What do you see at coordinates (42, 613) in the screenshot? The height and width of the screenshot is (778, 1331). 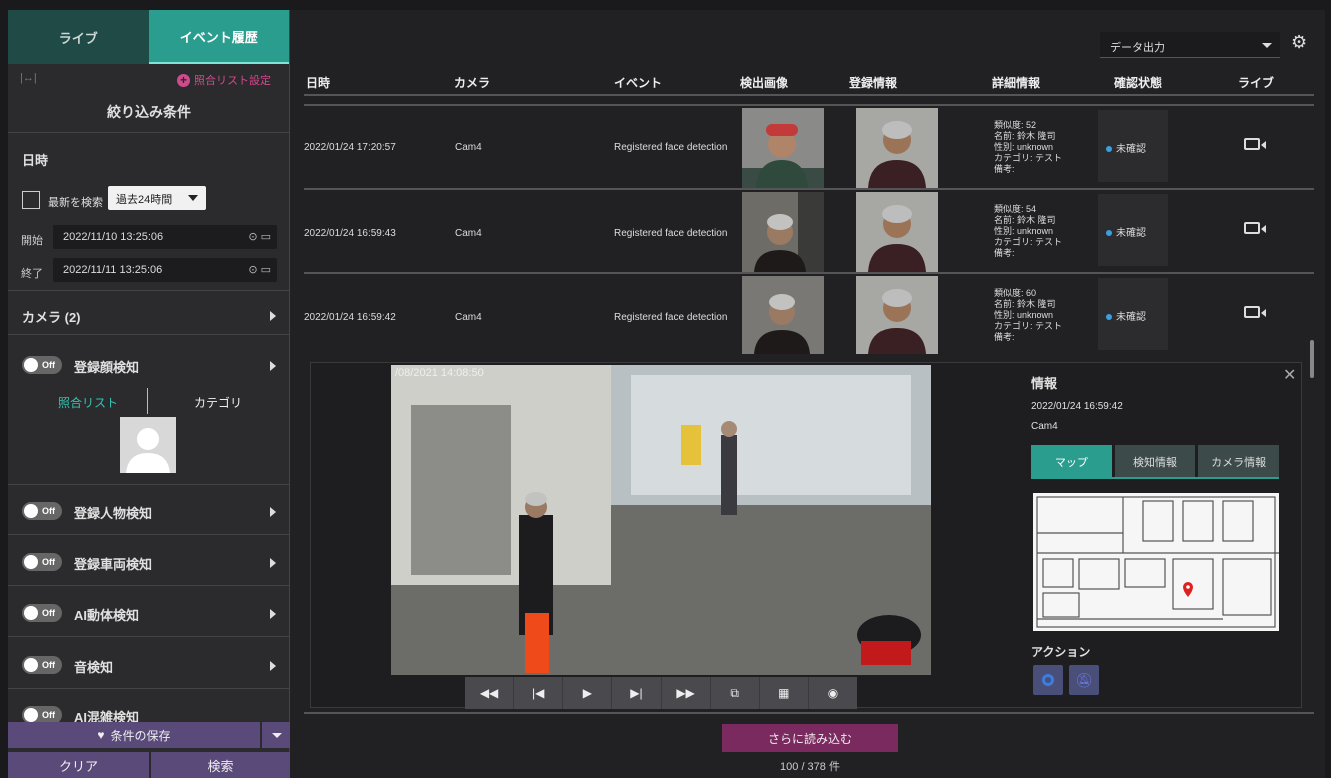 I see `ai-motion-toggle: Off` at bounding box center [42, 613].